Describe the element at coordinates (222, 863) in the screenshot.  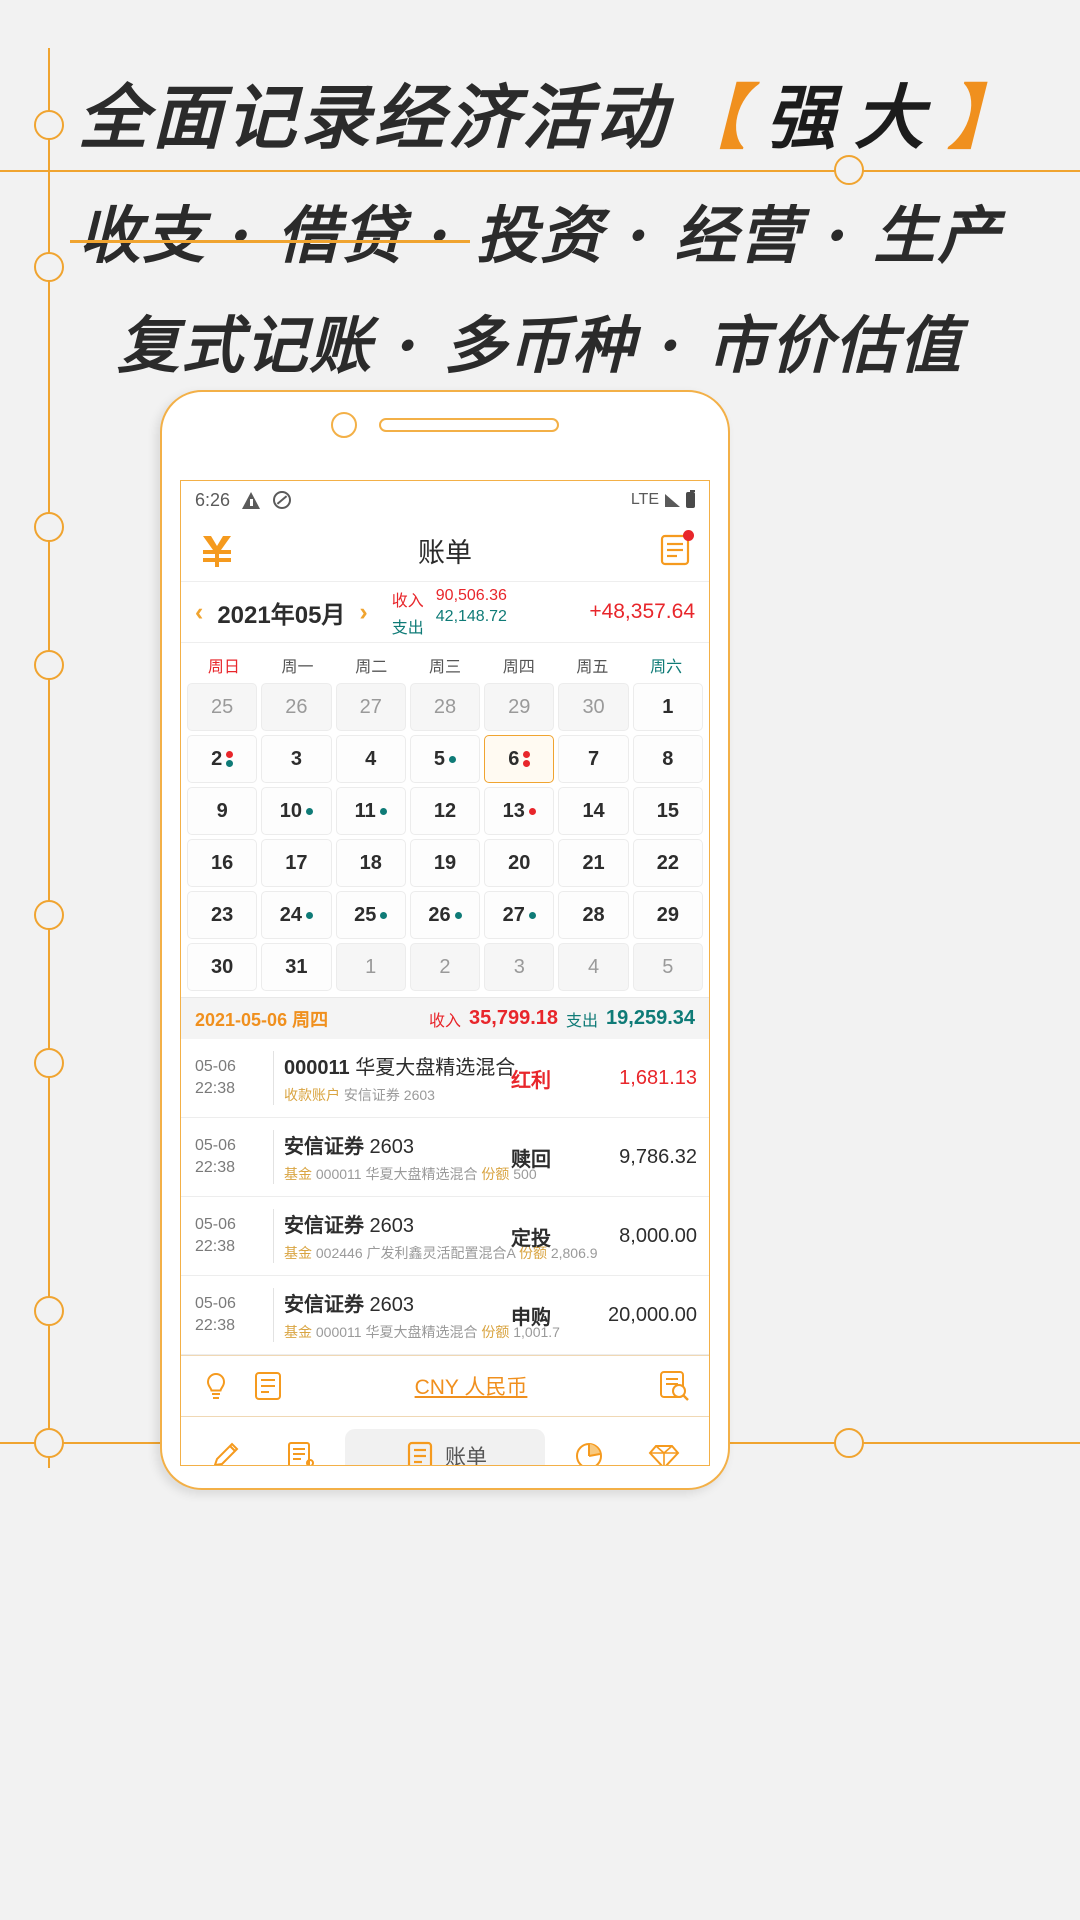
I see `calendar-day-cell: 16` at that location.